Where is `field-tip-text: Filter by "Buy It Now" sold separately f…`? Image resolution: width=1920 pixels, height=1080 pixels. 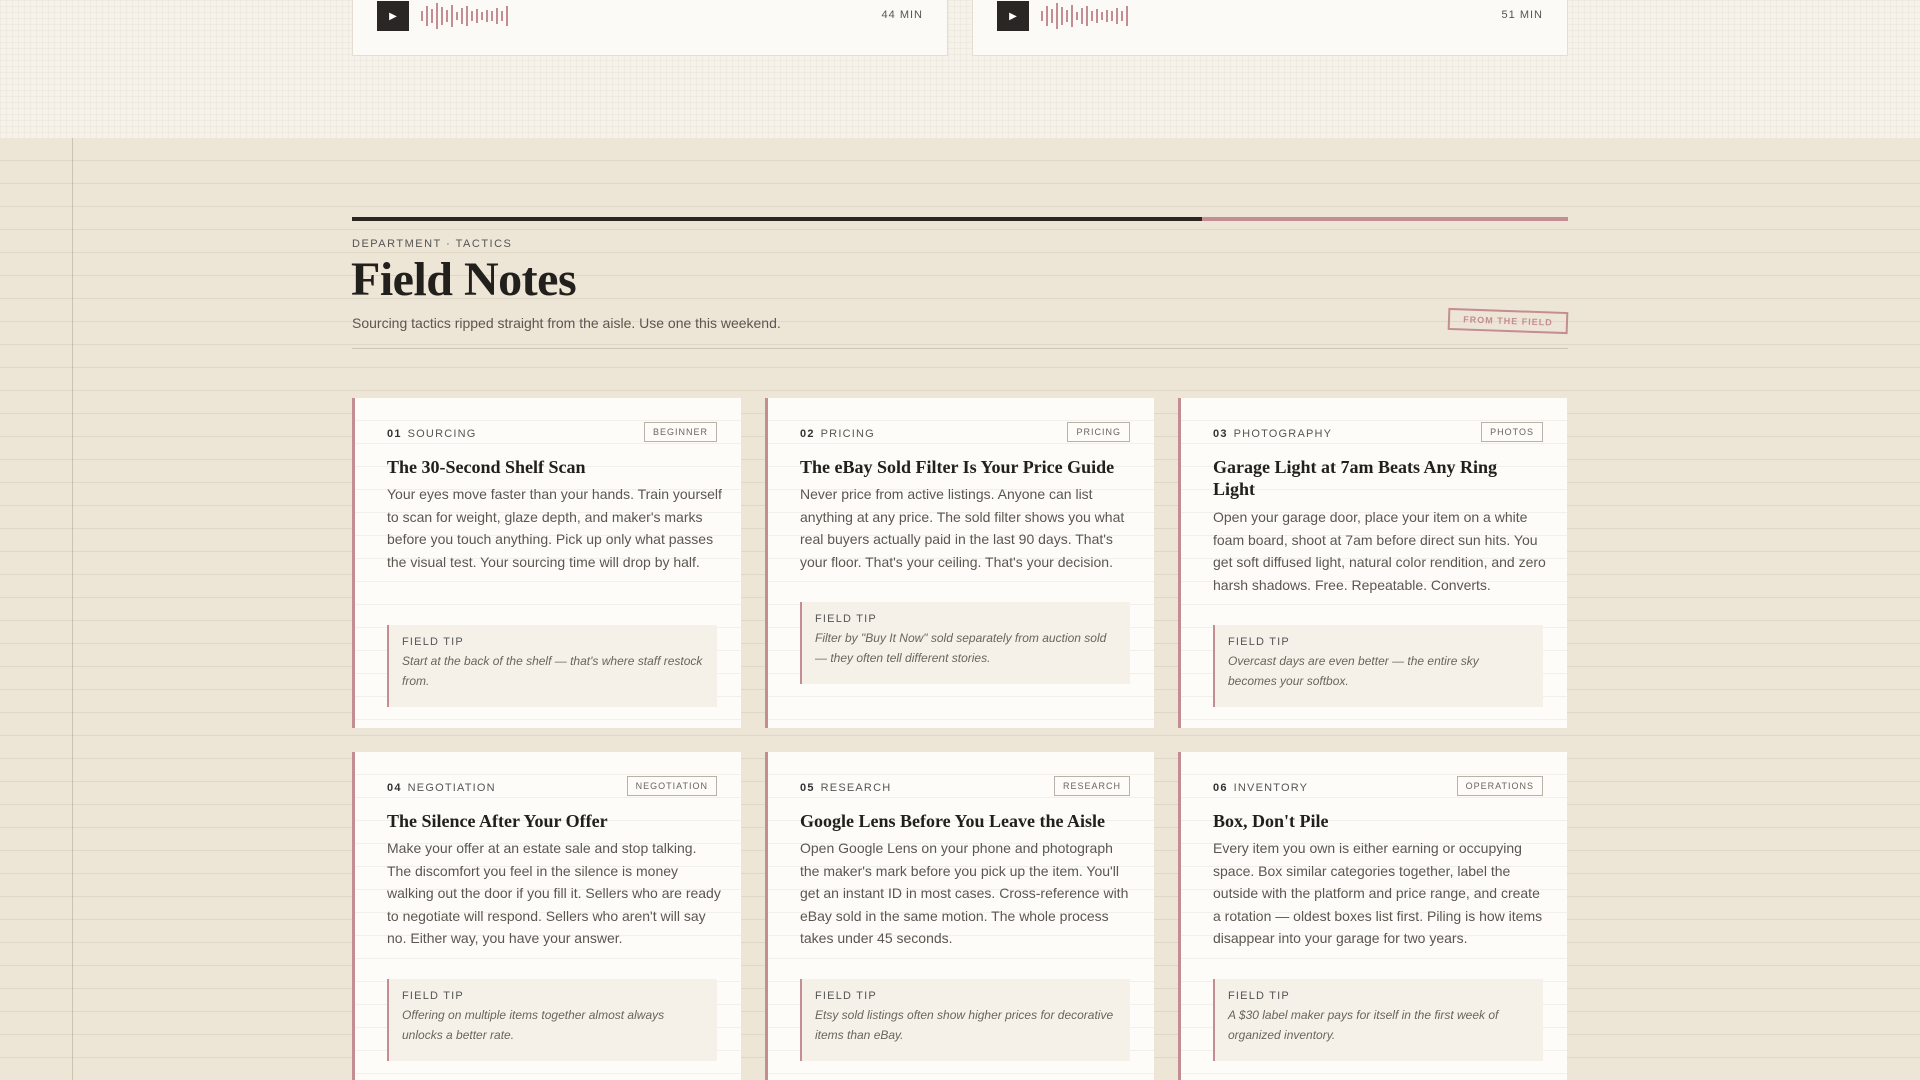
field-tip-text: Filter by "Buy It Now" sold separately f… is located at coordinates (961, 648).